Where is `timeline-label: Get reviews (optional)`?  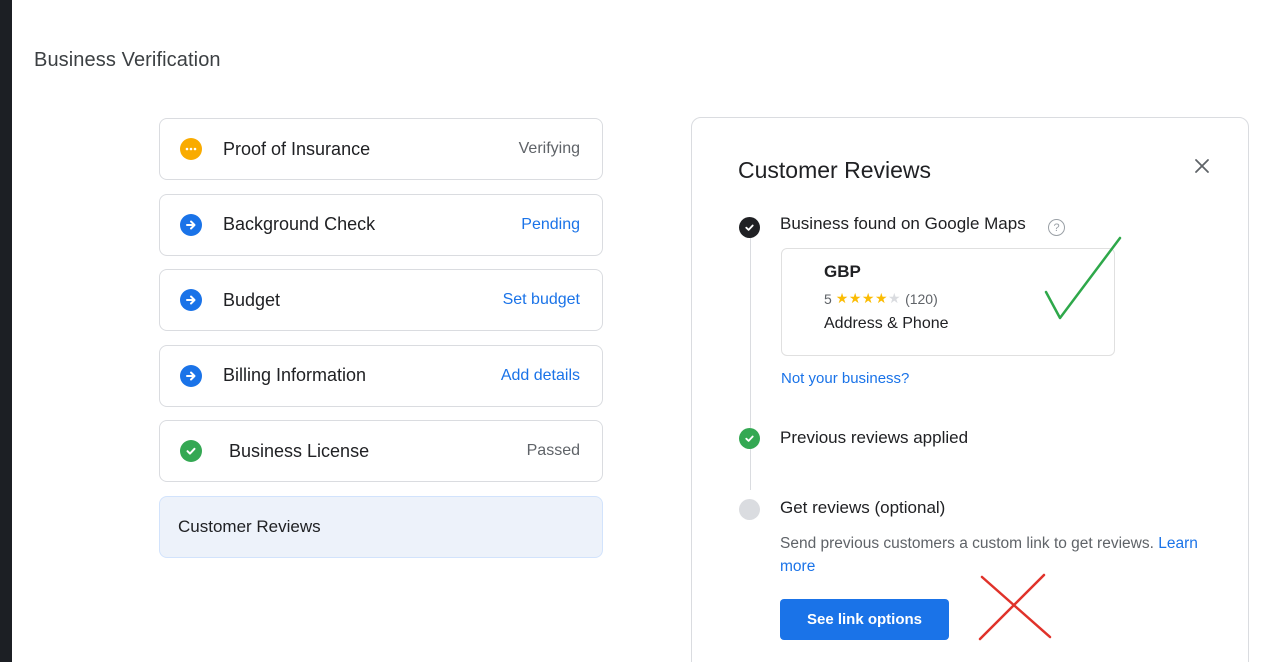 timeline-label: Get reviews (optional) is located at coordinates (863, 507).